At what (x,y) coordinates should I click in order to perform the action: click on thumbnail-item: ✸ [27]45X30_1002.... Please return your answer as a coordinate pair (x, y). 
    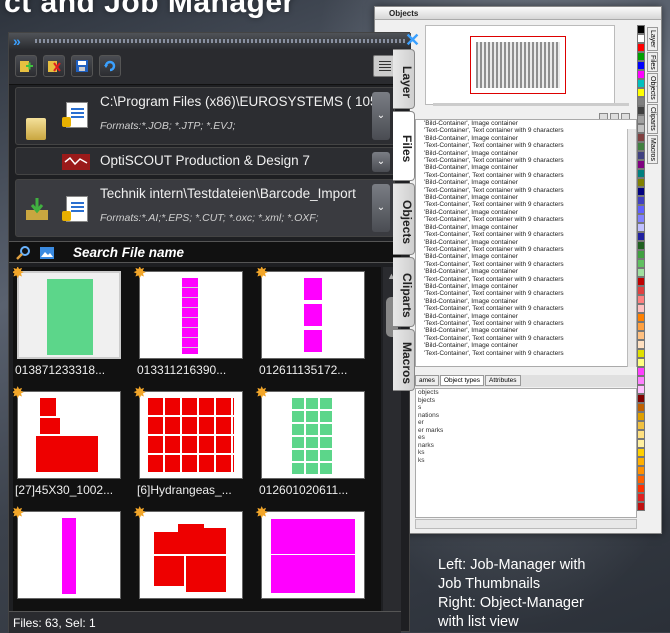
    Looking at the image, I should click on (70, 445).